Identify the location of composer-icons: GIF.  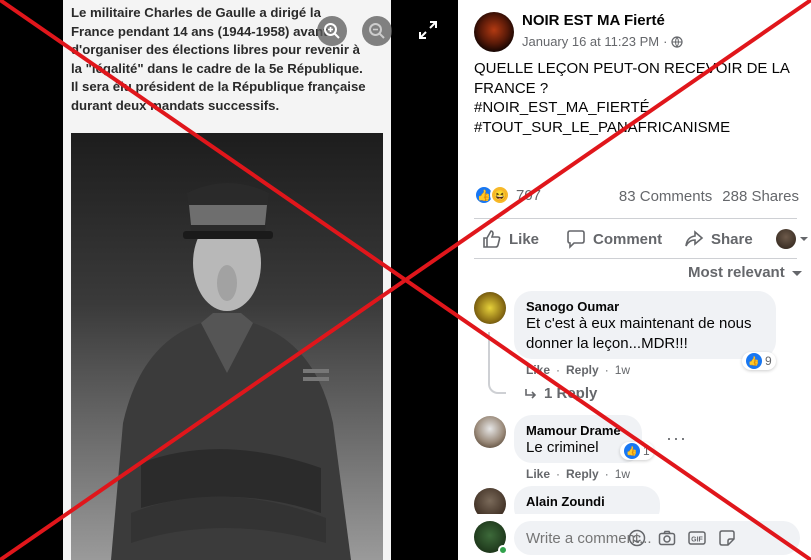
(682, 538).